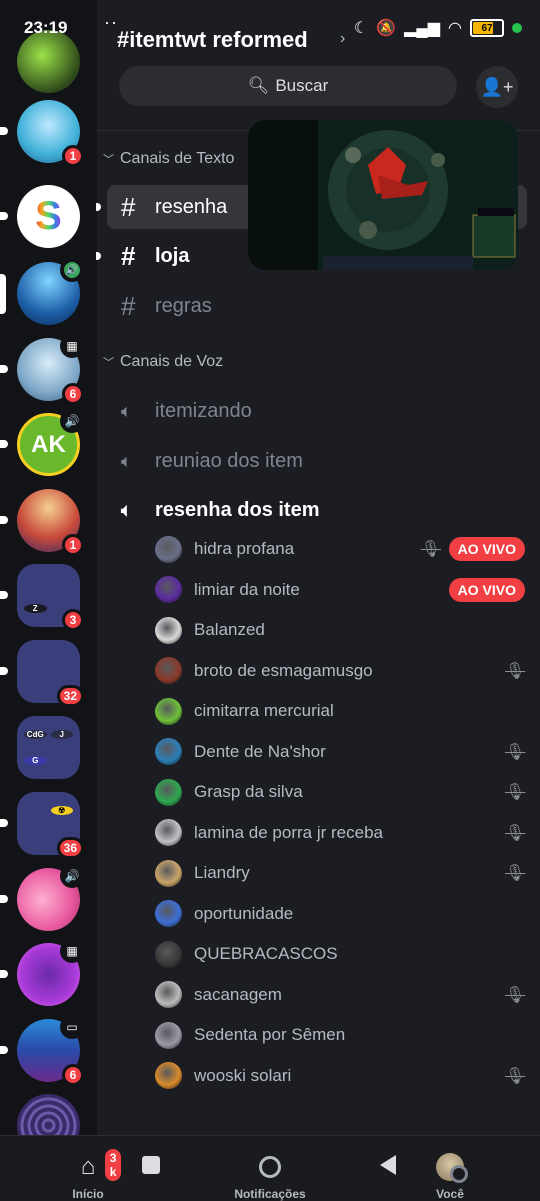 The height and width of the screenshot is (1201, 540). What do you see at coordinates (98, 256) in the screenshot?
I see `unread-indicator` at bounding box center [98, 256].